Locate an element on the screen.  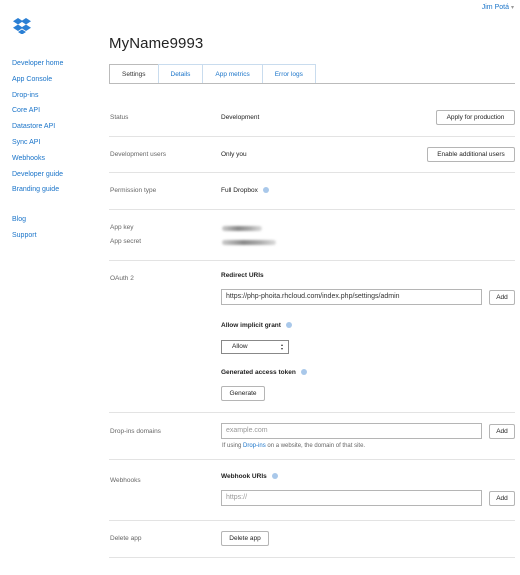
hint-text-after: on a website, the domain of that site. is located at coordinates (315, 446).